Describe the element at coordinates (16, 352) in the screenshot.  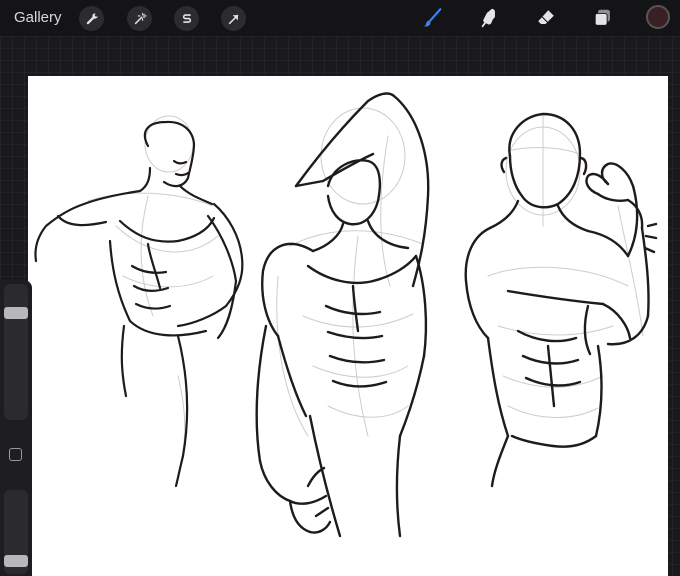
I see `brush-size-slider` at that location.